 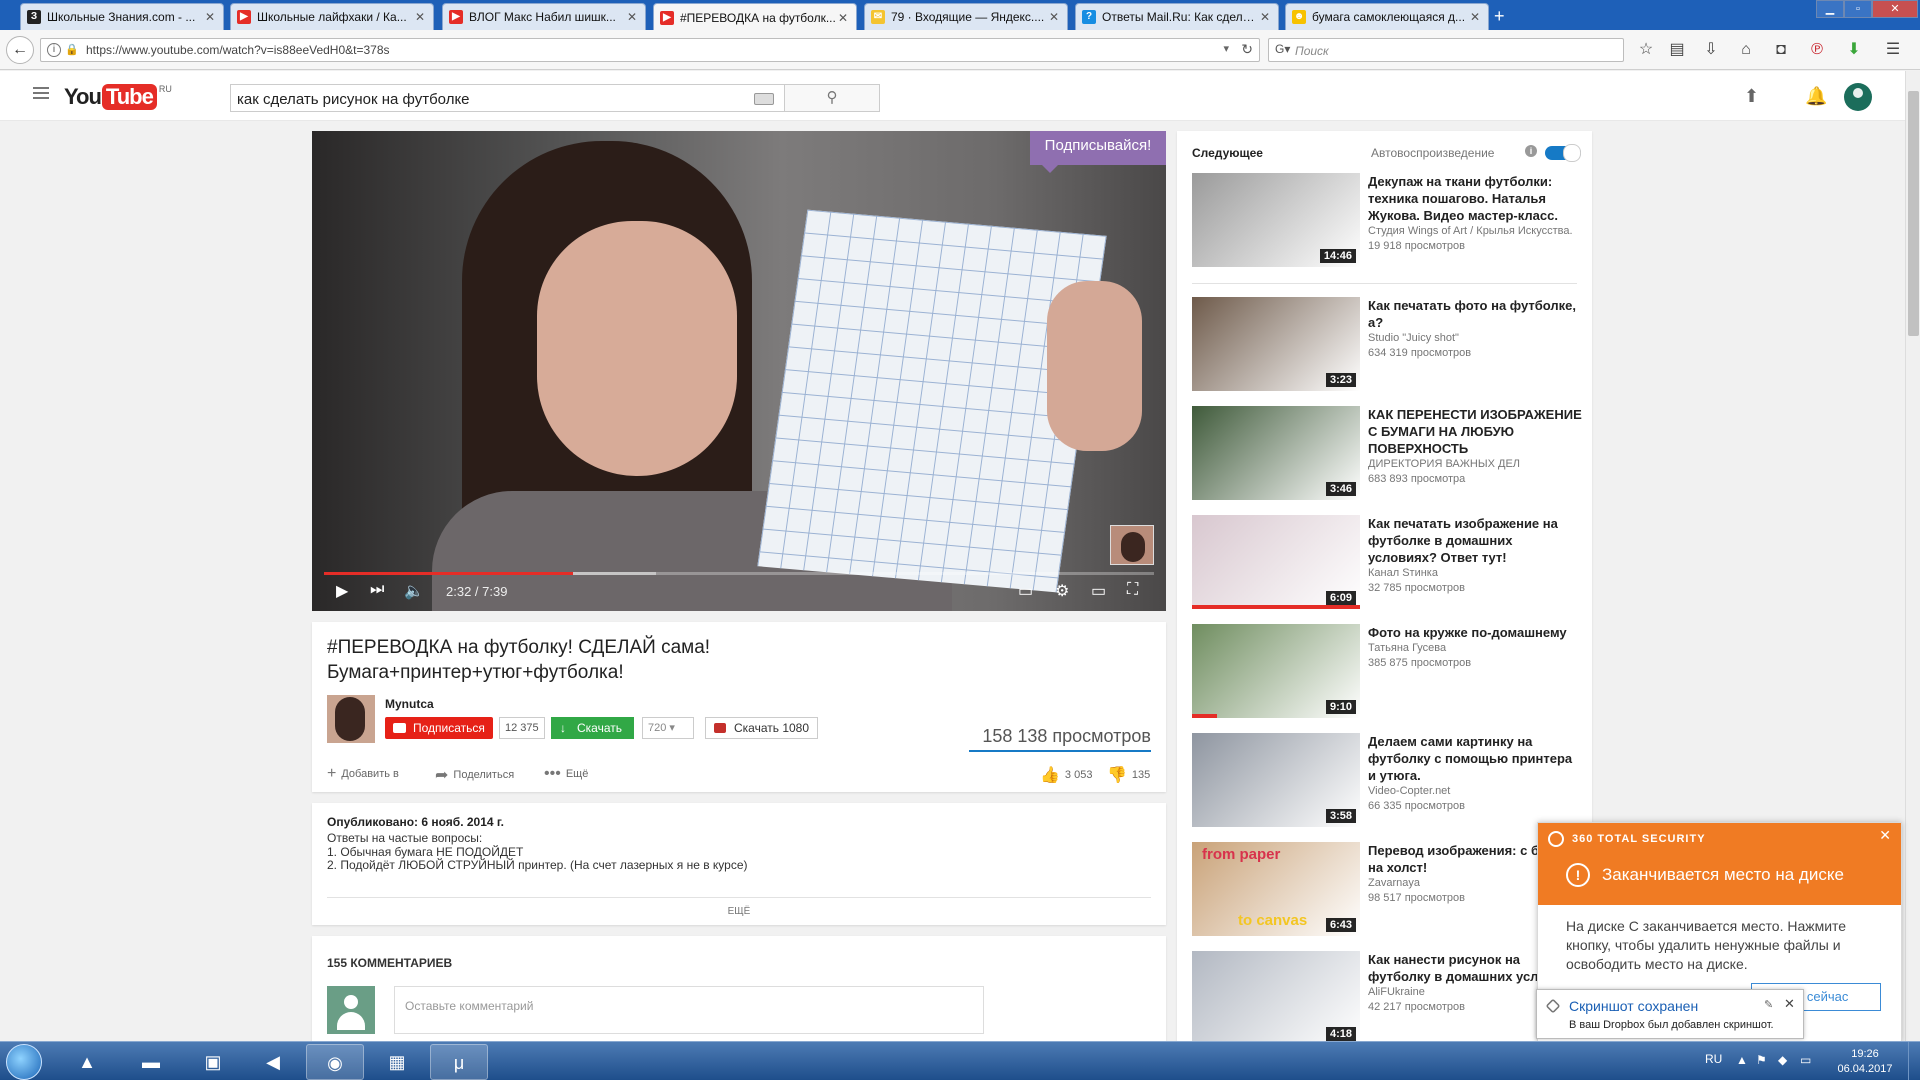 I want to click on maximize-button: ▫, so click(x=1858, y=9).